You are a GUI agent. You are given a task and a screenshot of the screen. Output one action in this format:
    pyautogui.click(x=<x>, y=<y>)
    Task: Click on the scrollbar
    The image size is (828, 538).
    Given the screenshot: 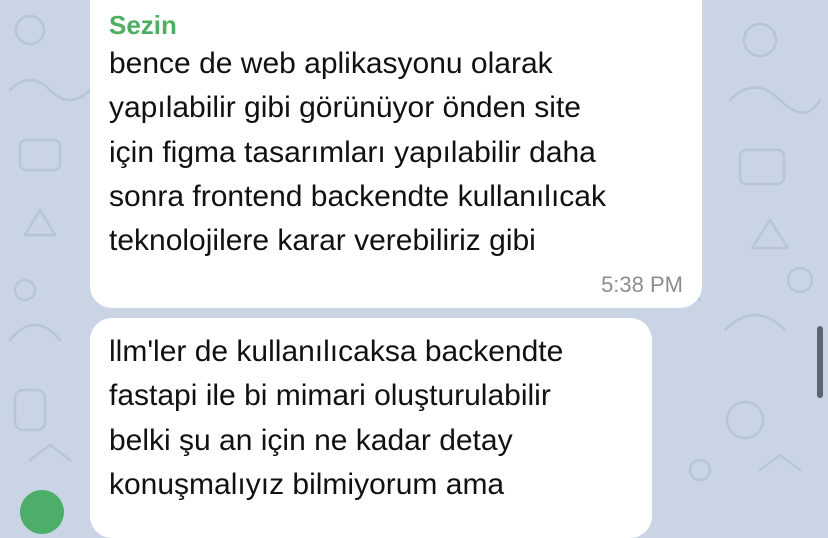 What is the action you would take?
    pyautogui.click(x=820, y=362)
    